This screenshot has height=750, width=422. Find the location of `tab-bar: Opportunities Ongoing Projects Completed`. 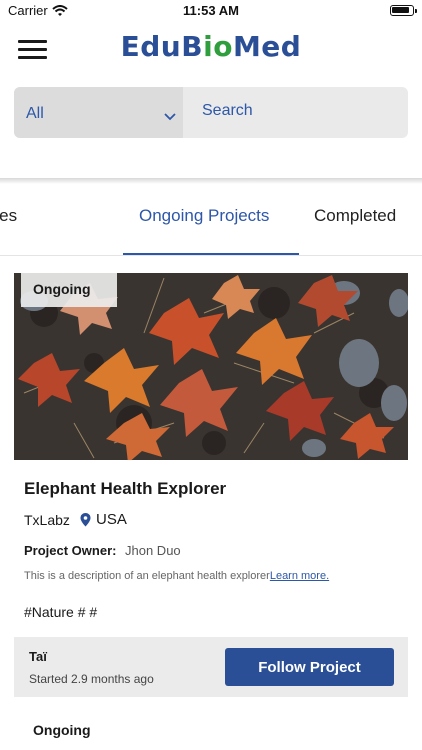

tab-bar: Opportunities Ongoing Projects Completed is located at coordinates (211, 218).